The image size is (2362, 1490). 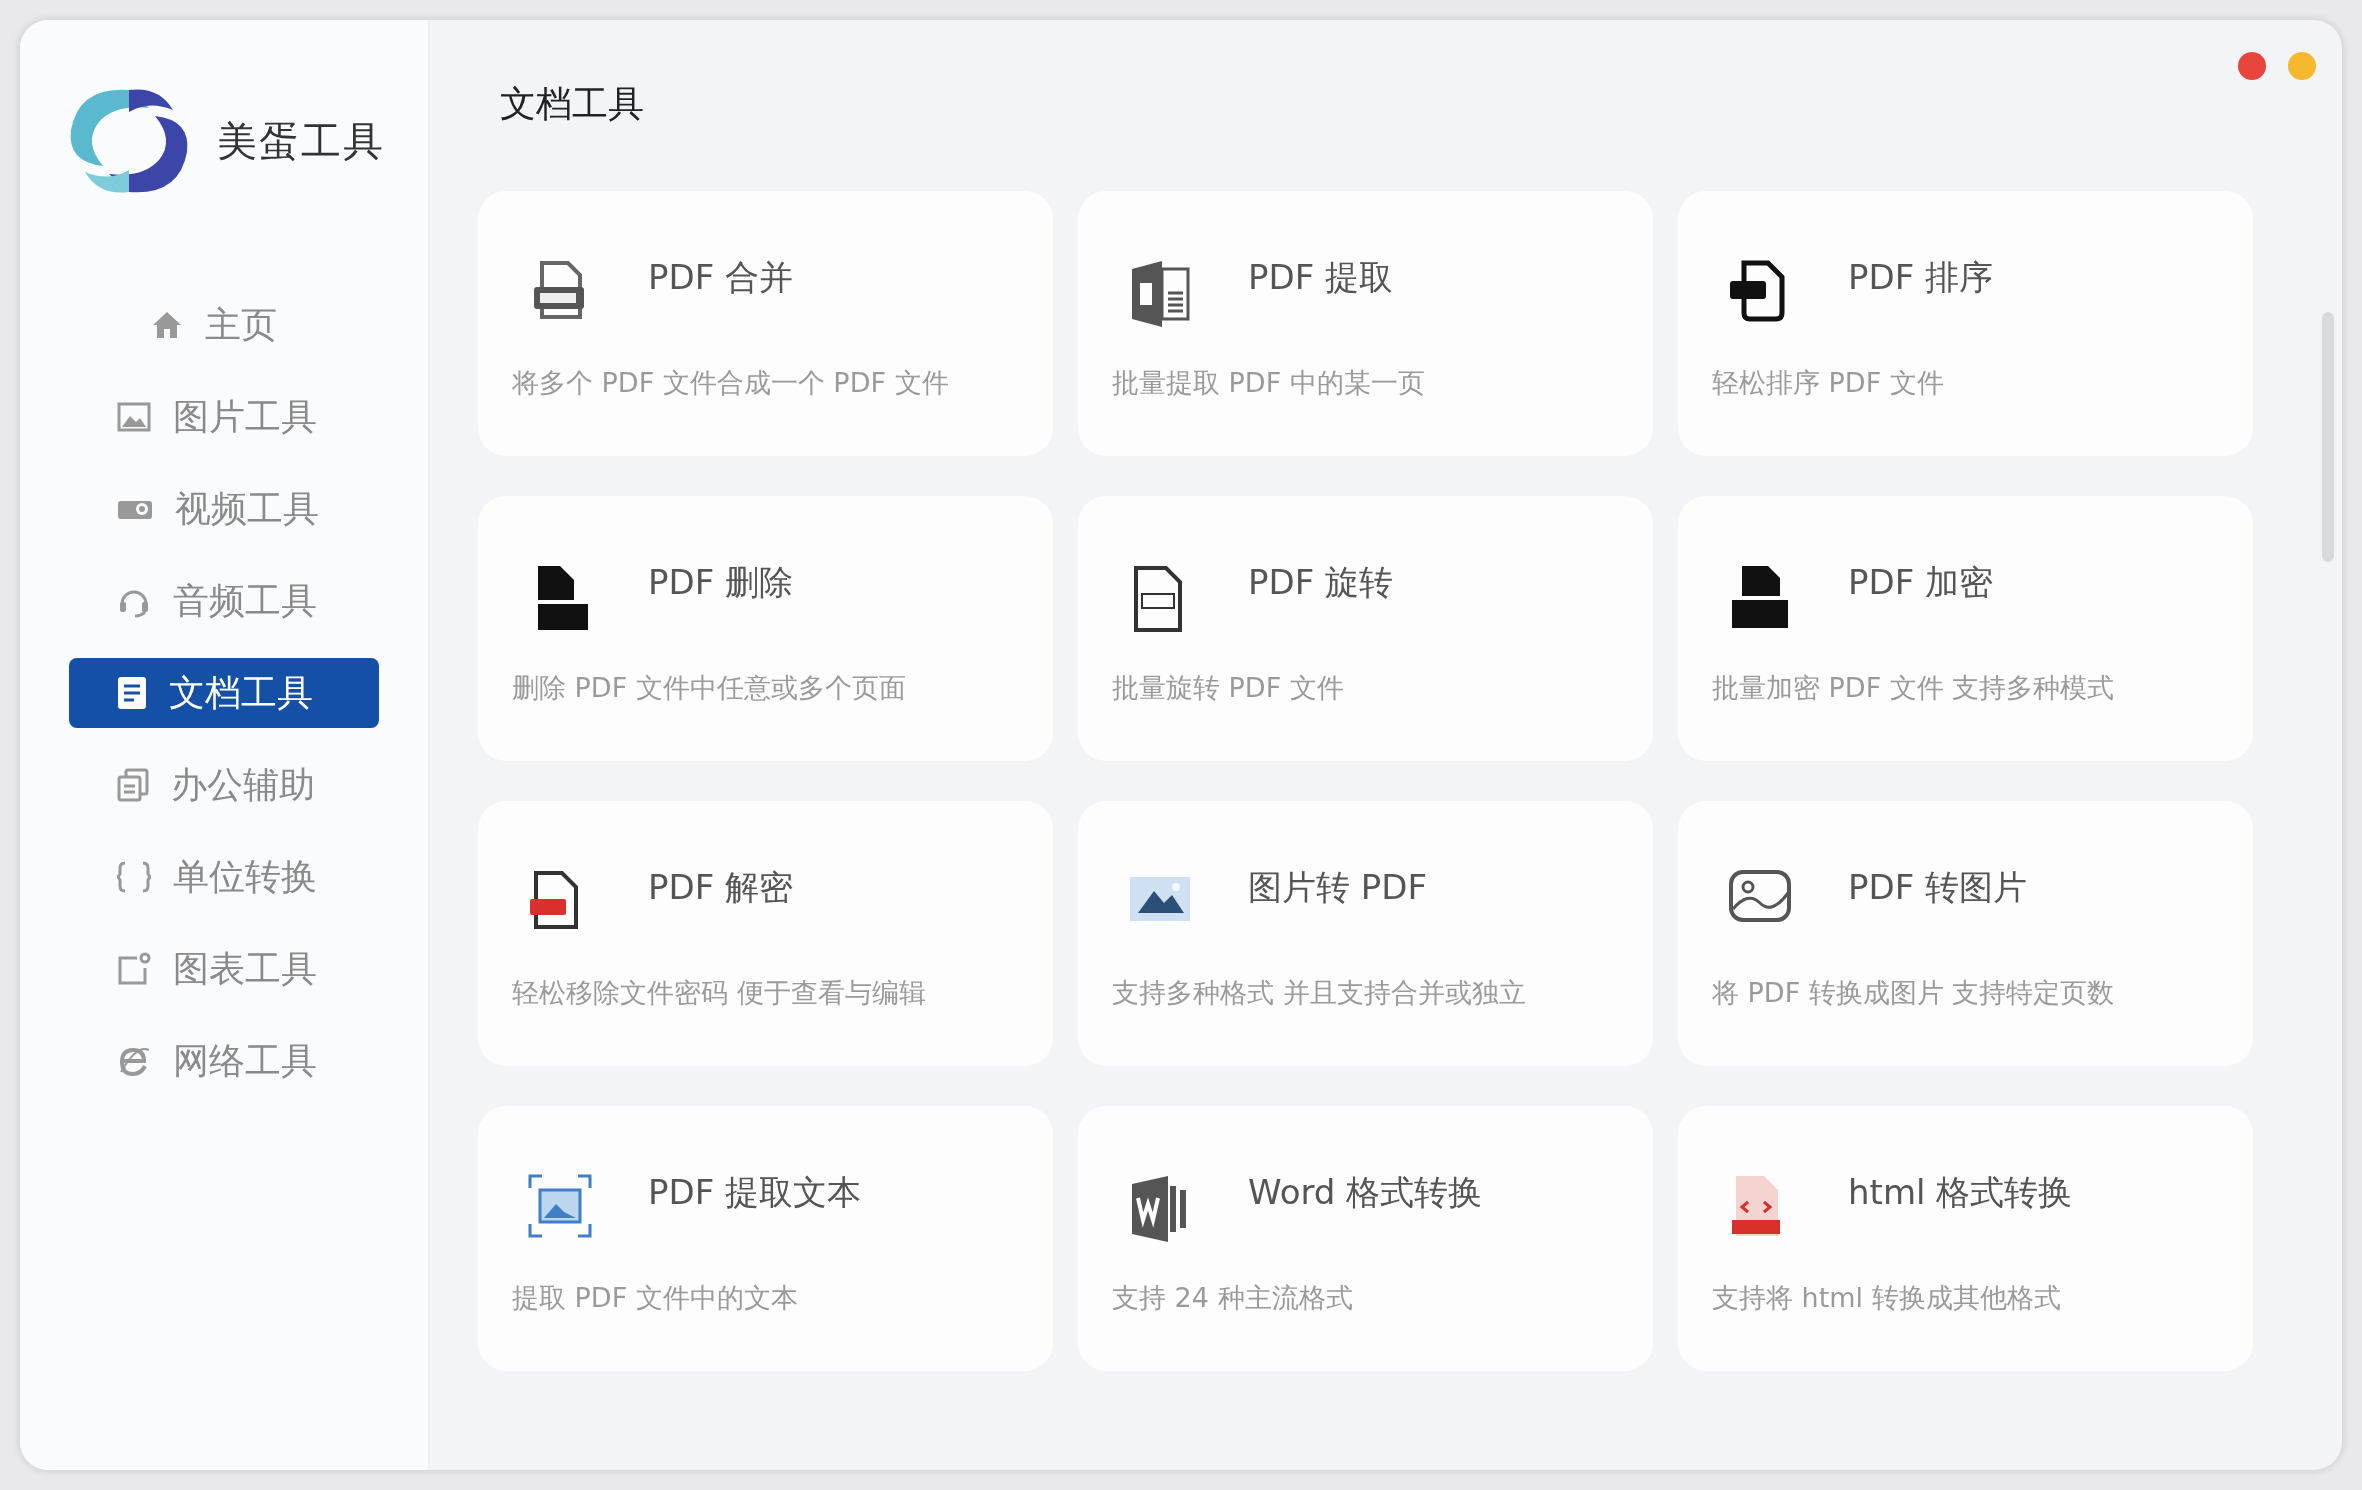 What do you see at coordinates (167, 325) in the screenshot?
I see `home-icon` at bounding box center [167, 325].